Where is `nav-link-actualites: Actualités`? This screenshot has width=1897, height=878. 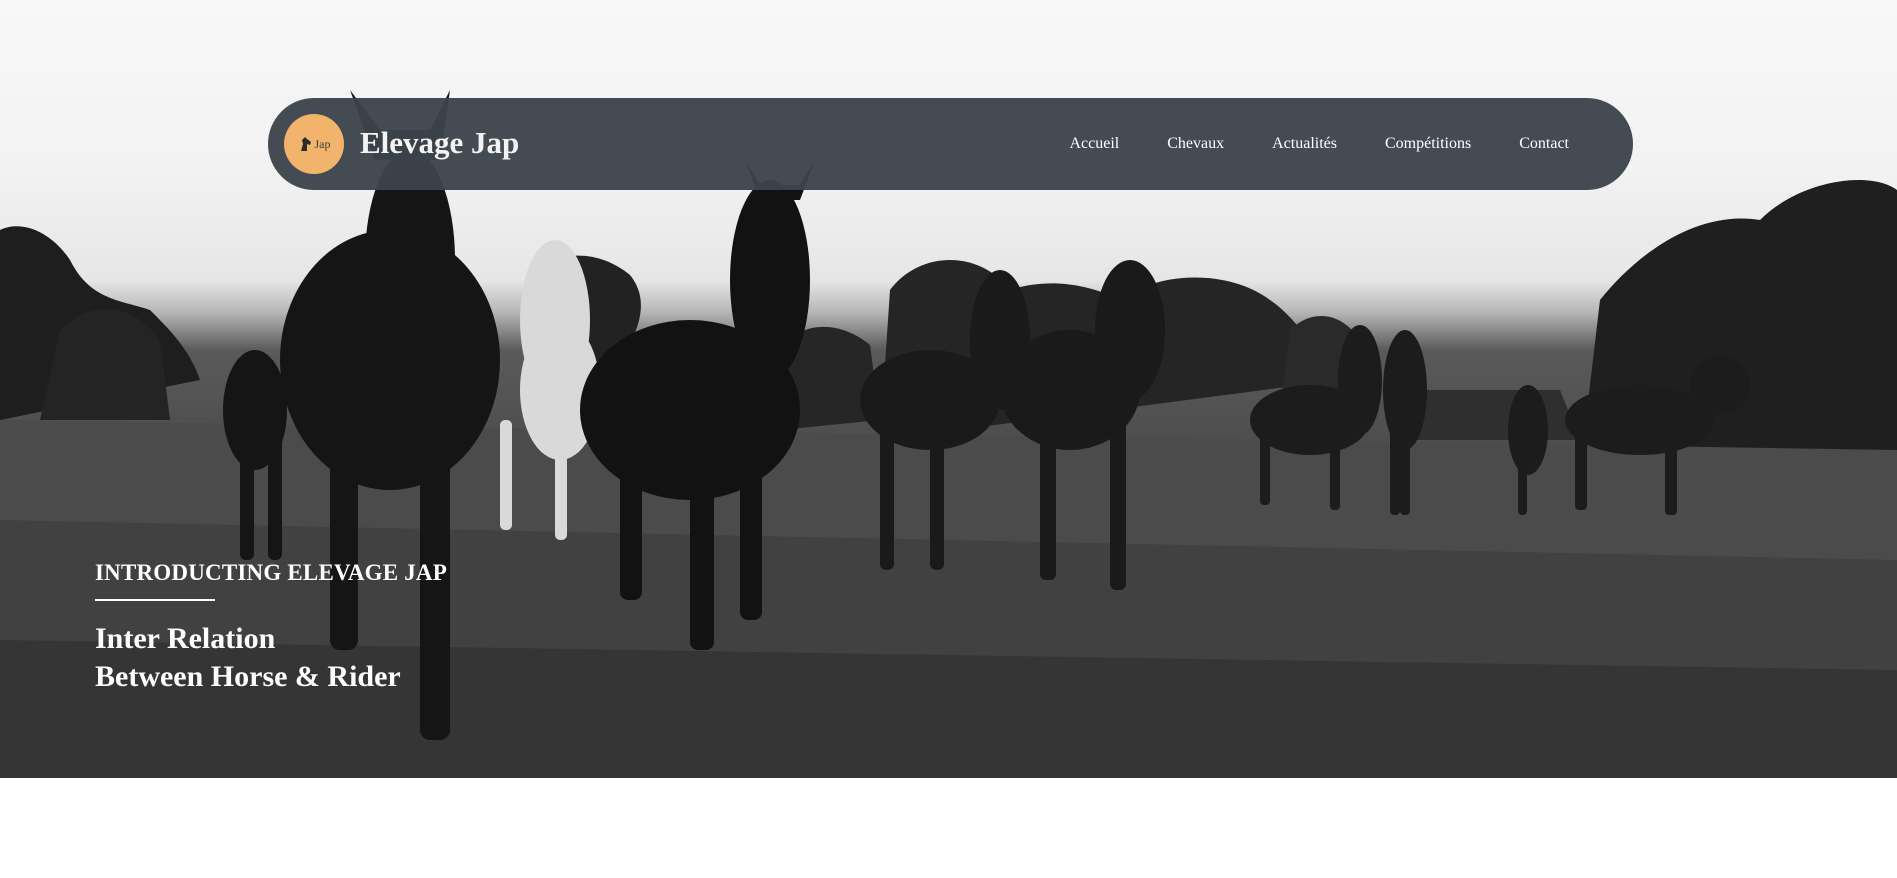 nav-link-actualites: Actualités is located at coordinates (1304, 144).